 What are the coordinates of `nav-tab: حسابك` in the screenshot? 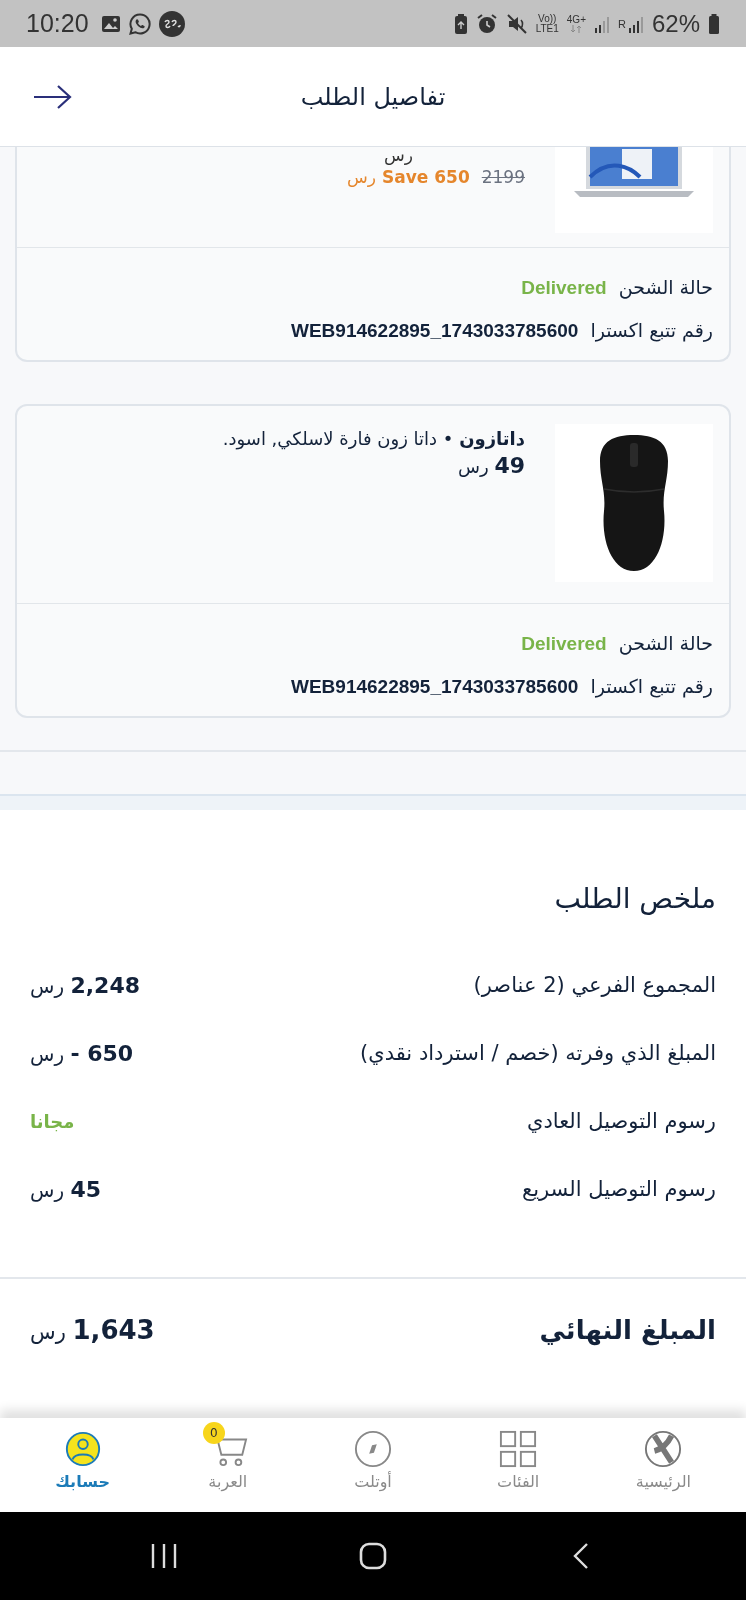 It's located at (83, 1465).